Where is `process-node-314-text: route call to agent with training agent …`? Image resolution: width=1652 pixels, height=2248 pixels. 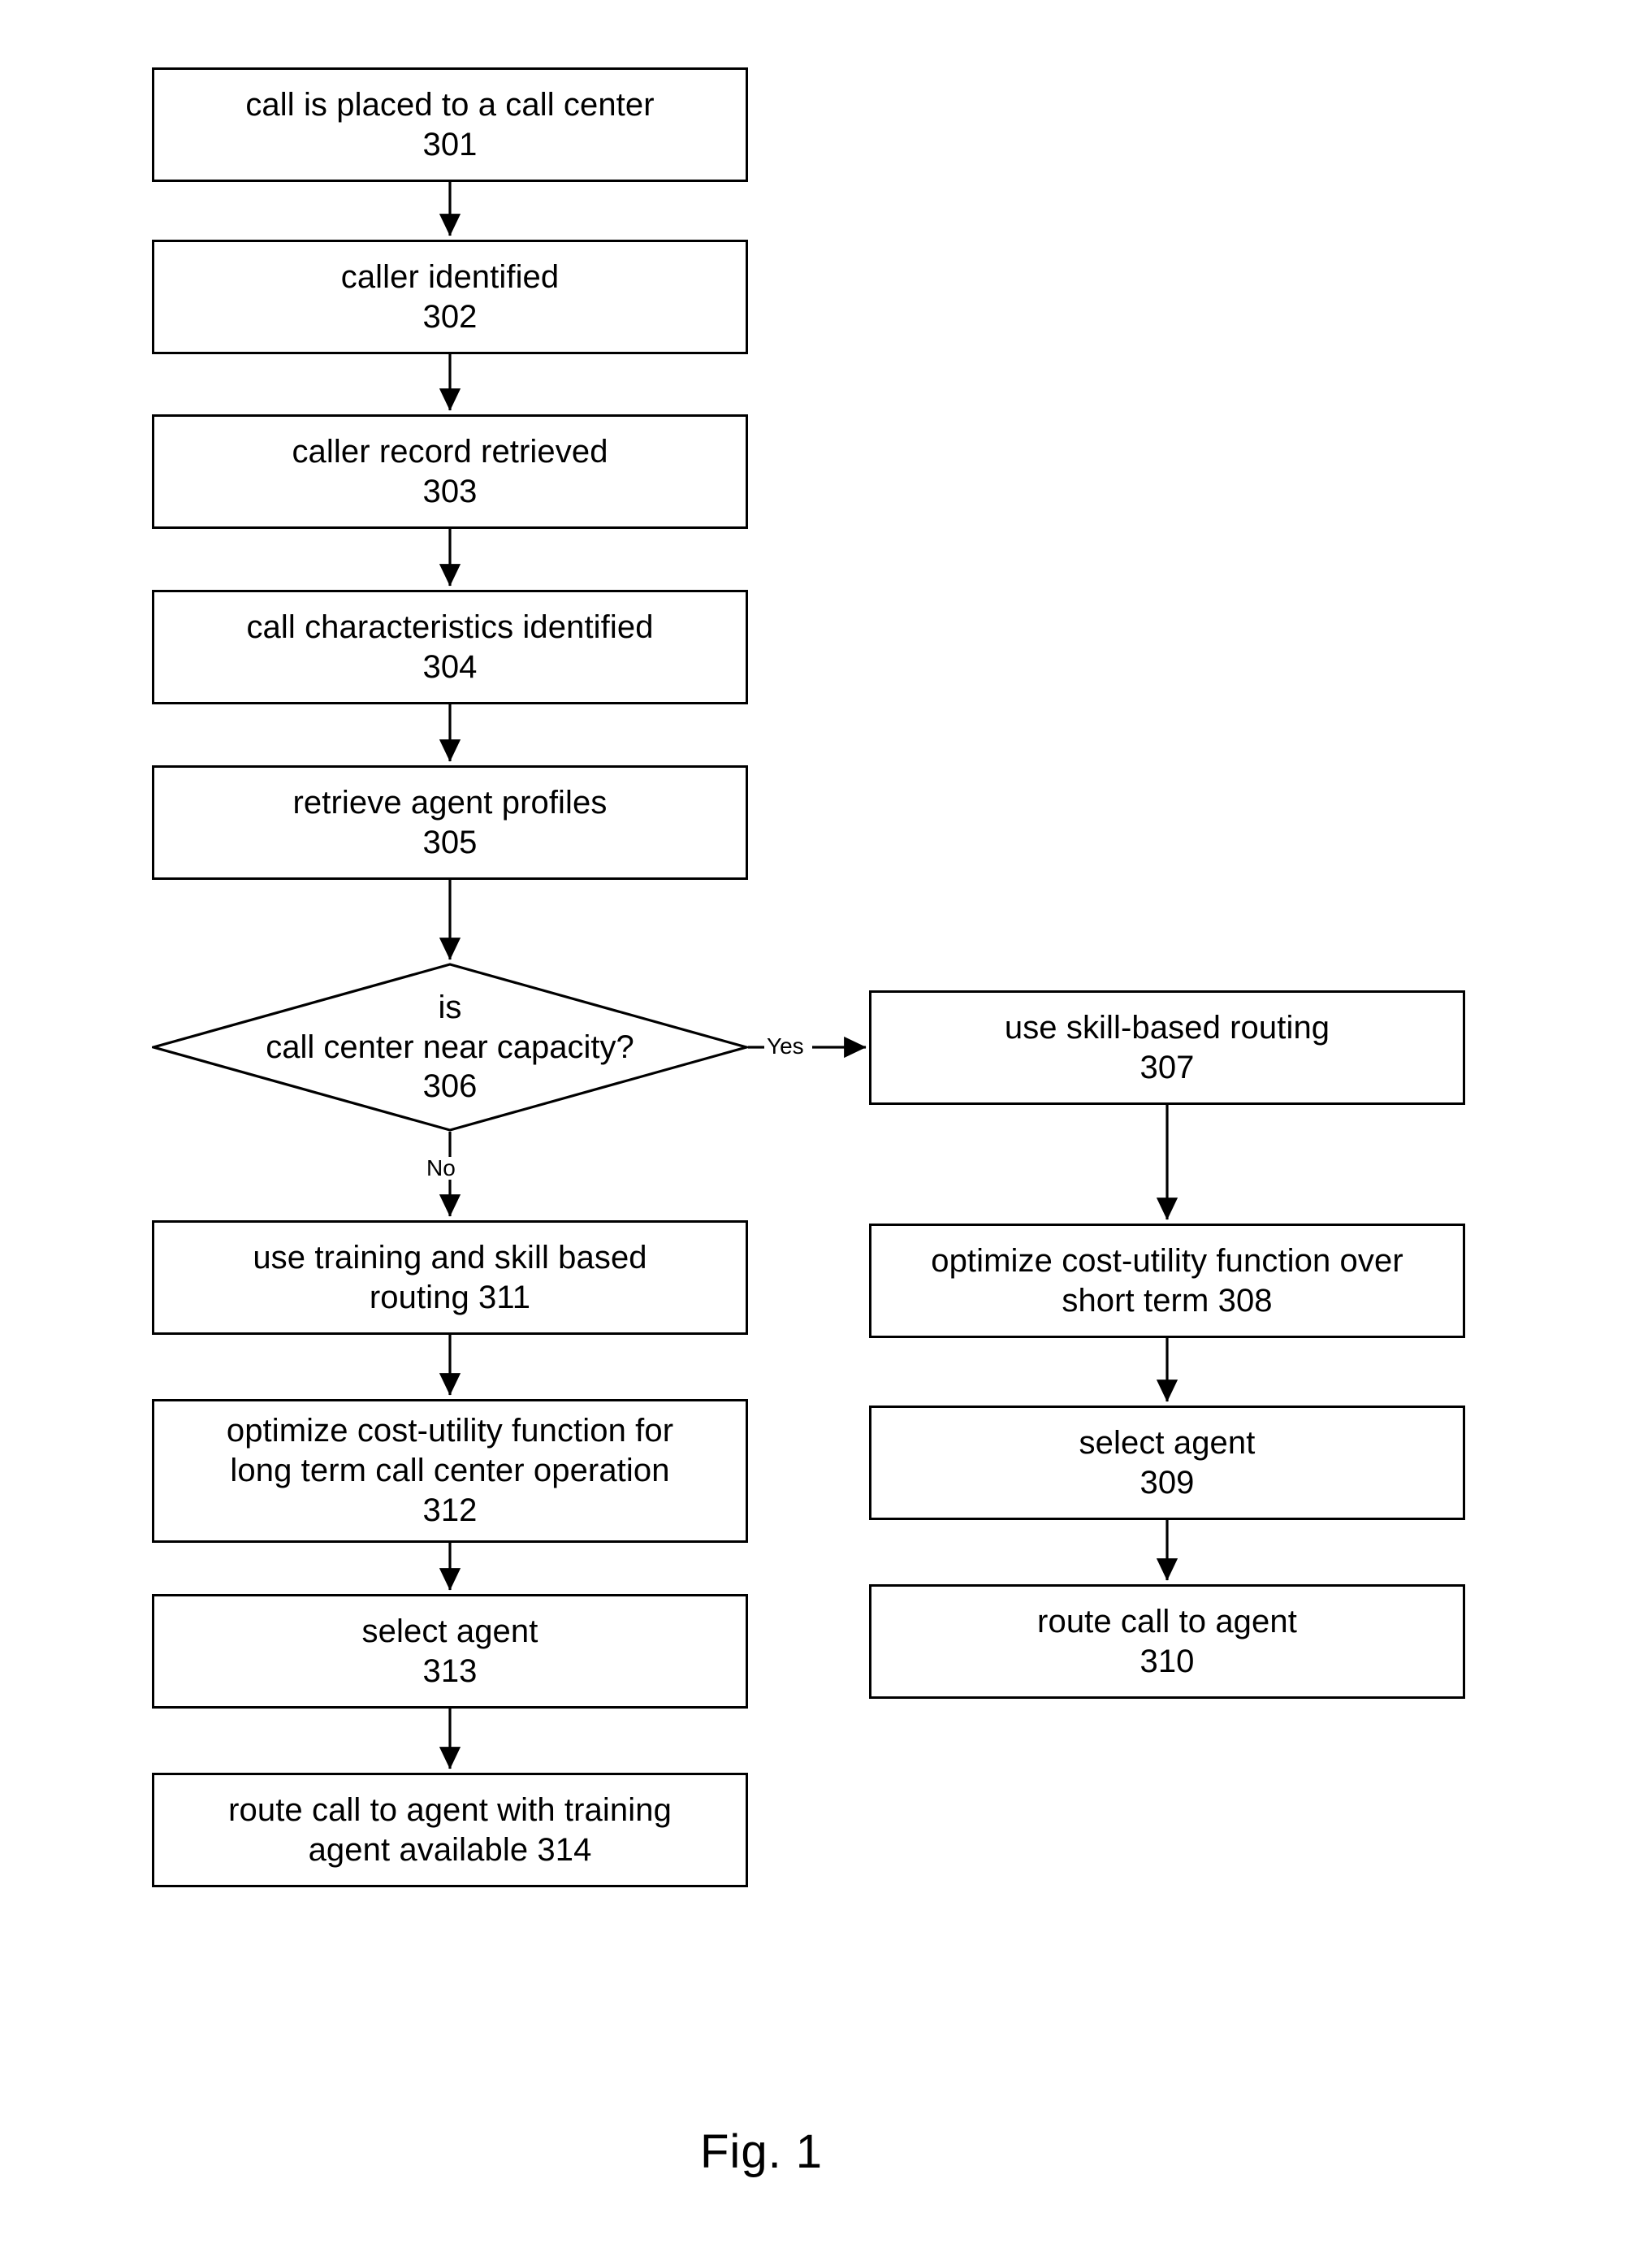
process-node-314-text: route call to agent with training agent … is located at coordinates (450, 1829).